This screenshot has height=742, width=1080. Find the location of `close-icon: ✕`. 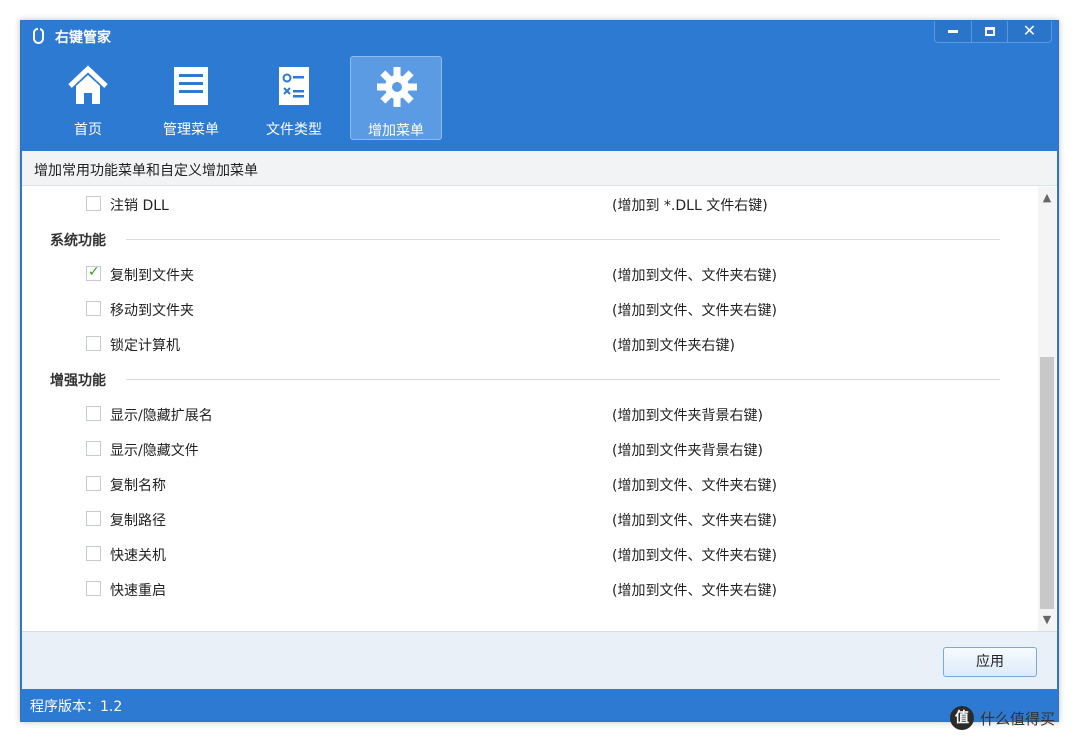

close-icon: ✕ is located at coordinates (1029, 30).